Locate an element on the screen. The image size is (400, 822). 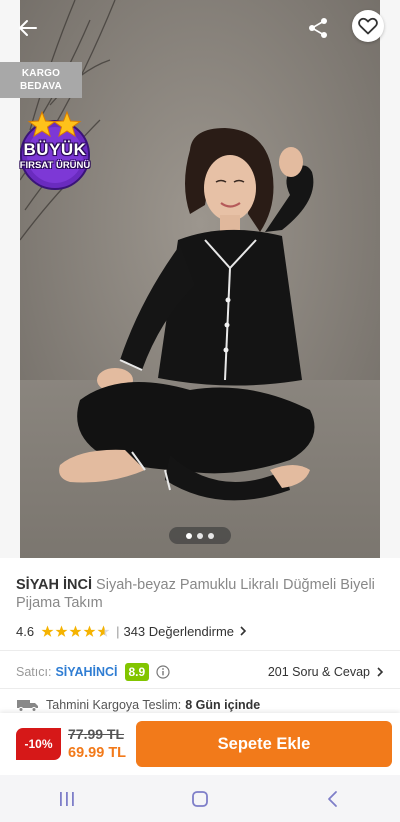
system-navigation-bar is located at coordinates (200, 798).